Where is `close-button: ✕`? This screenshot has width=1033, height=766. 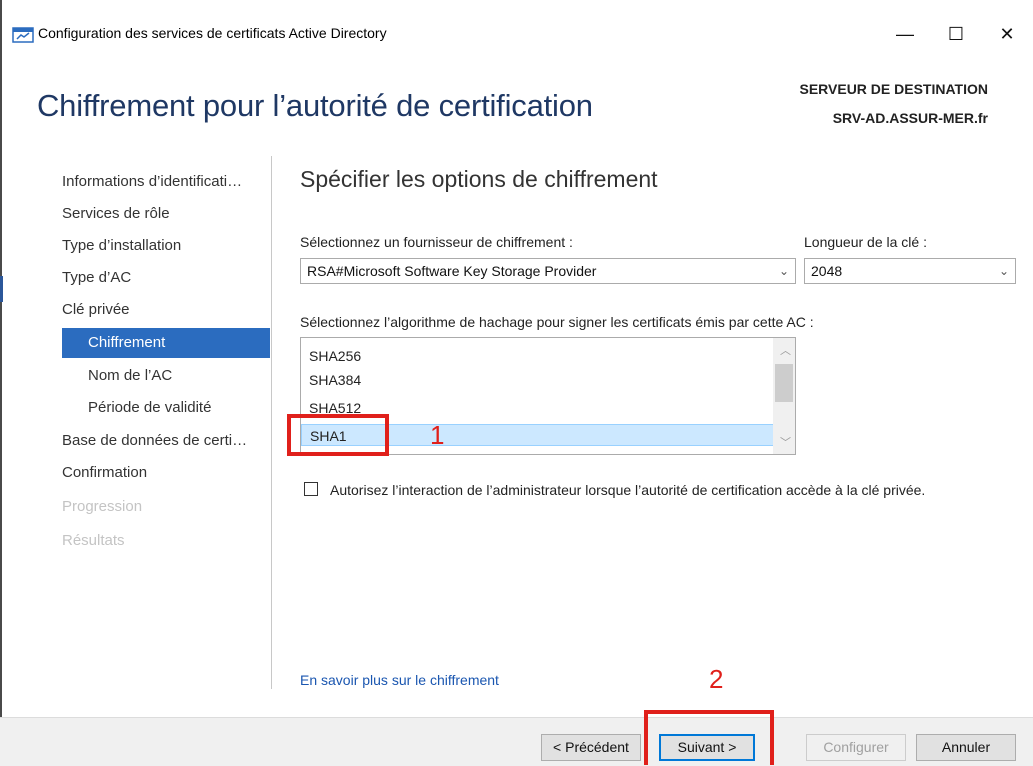 close-button: ✕ is located at coordinates (1007, 34).